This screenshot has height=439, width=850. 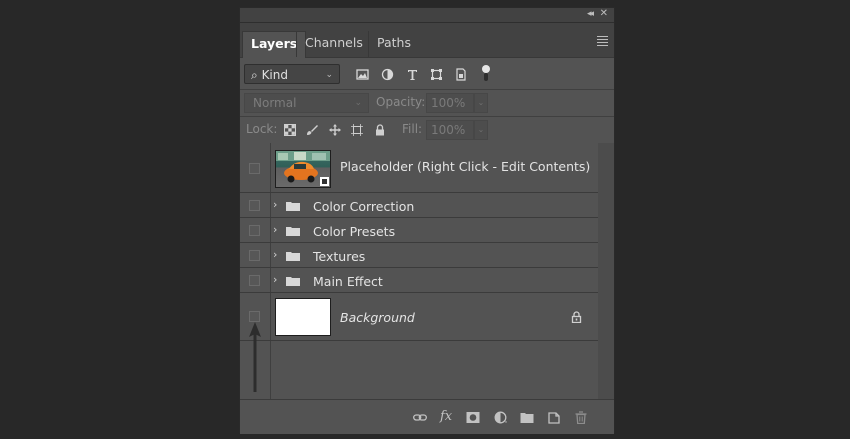 What do you see at coordinates (554, 417) in the screenshot?
I see `new-layer-icon` at bounding box center [554, 417].